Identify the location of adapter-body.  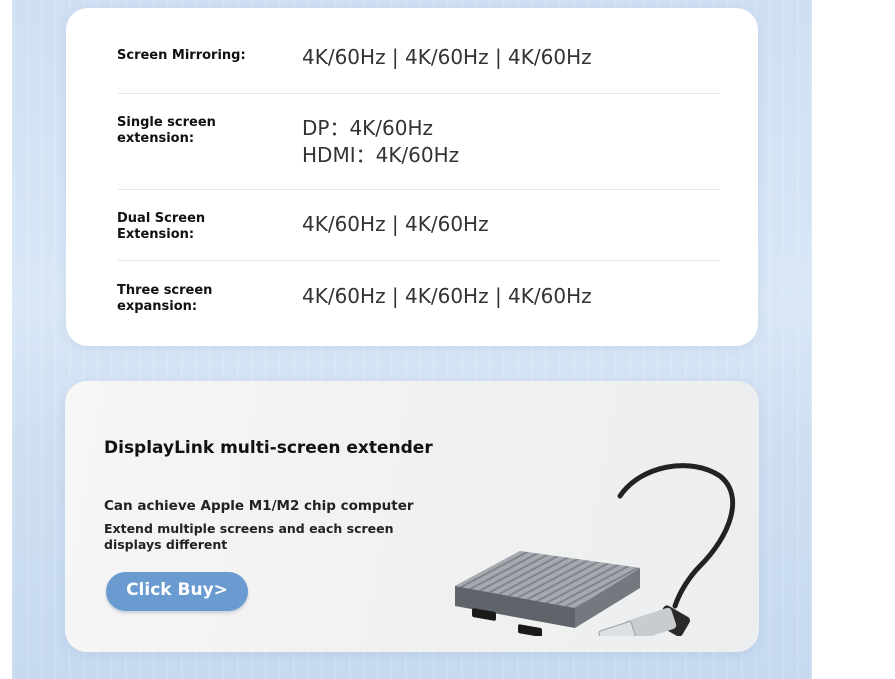
(547, 593).